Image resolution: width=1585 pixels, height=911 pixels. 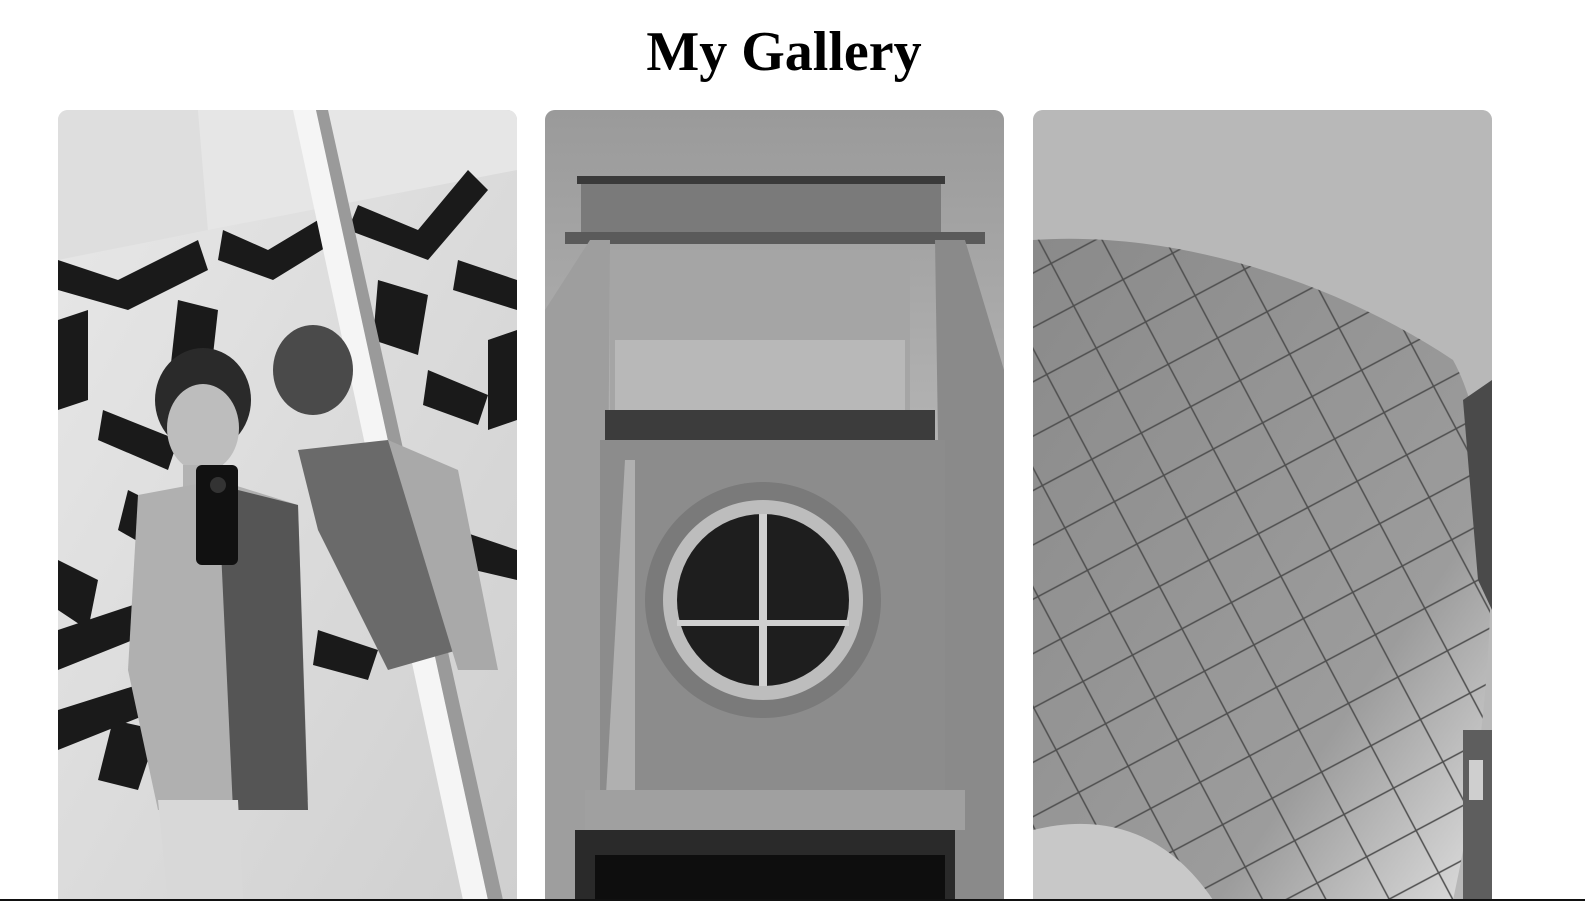 I want to click on page-title: My Gallery, so click(x=784, y=52).